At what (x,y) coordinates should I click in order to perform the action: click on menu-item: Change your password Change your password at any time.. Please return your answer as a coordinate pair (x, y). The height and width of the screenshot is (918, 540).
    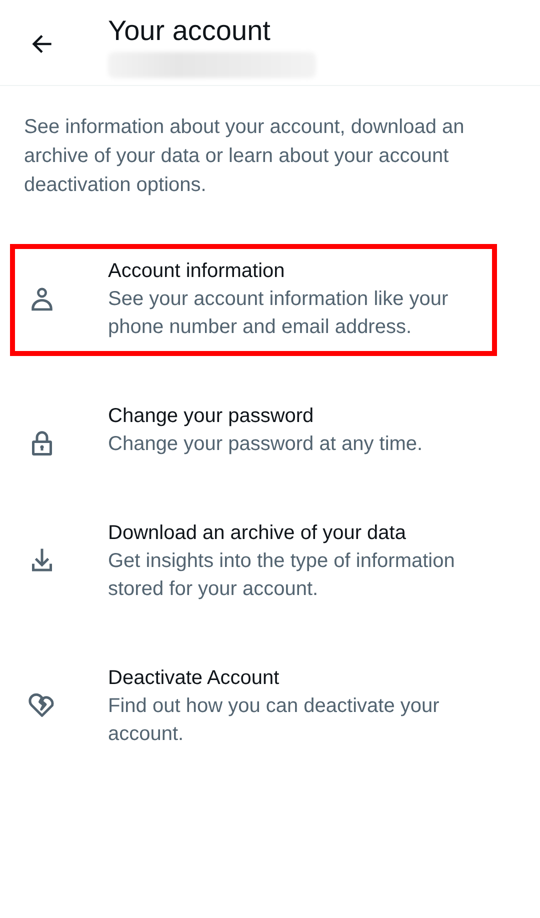
    Looking at the image, I should click on (253, 431).